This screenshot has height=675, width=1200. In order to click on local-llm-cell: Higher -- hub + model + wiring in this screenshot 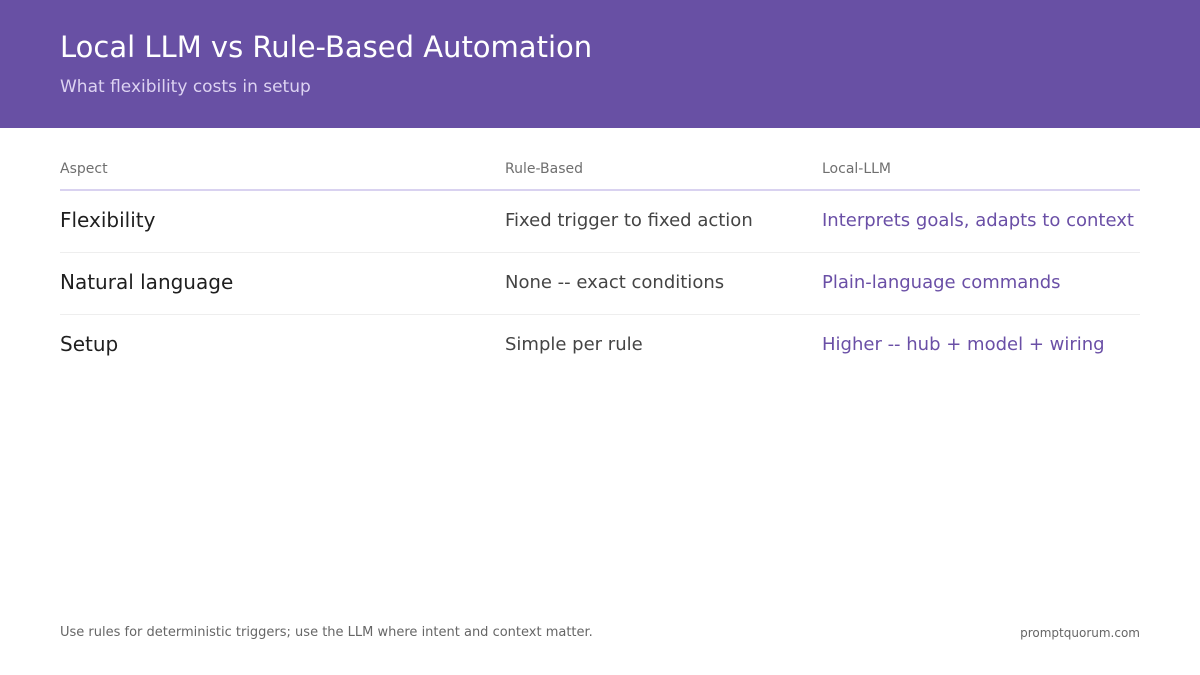, I will do `click(963, 344)`.